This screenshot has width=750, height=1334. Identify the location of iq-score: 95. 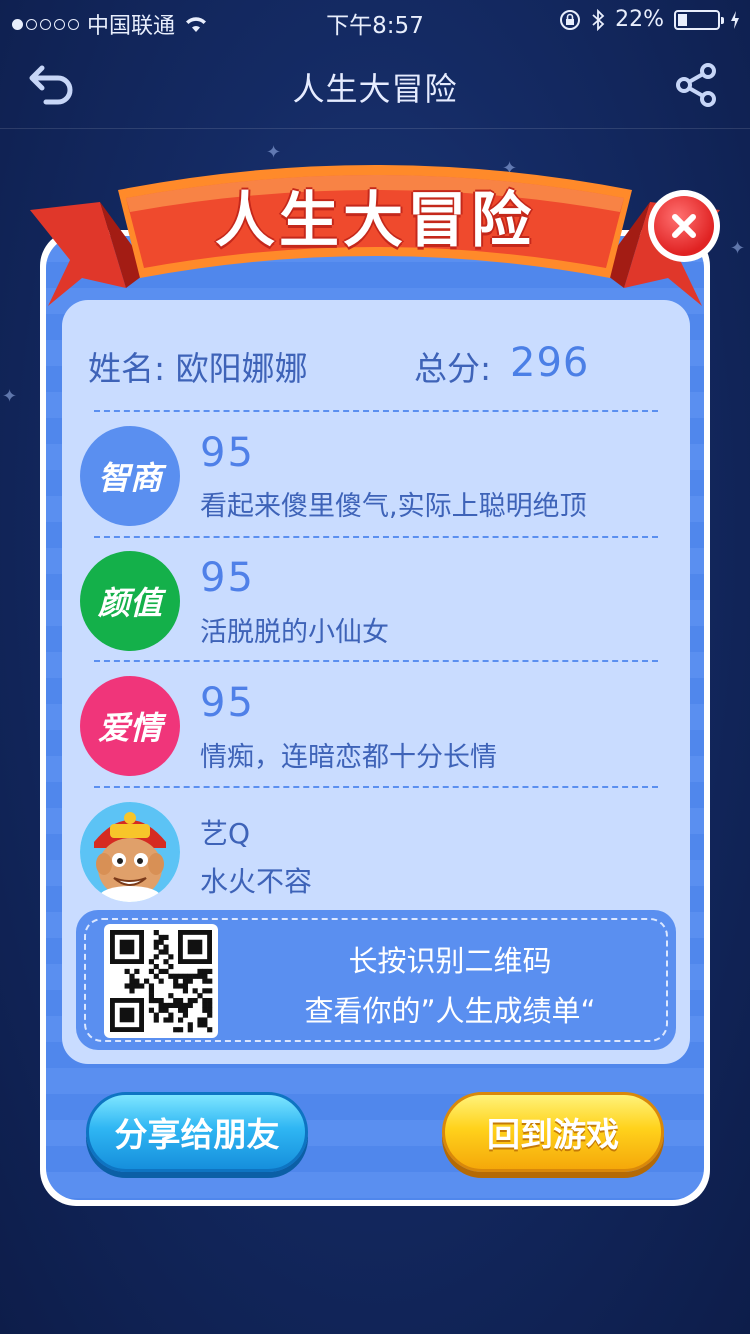
(227, 453).